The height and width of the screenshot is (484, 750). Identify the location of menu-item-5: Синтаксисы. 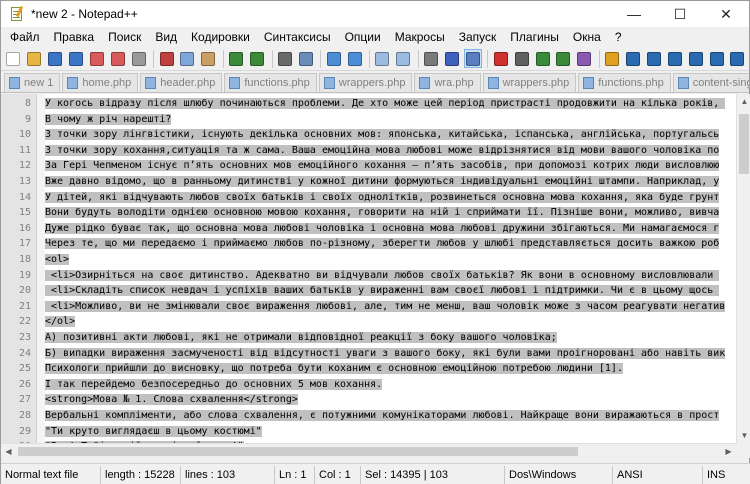
(297, 37).